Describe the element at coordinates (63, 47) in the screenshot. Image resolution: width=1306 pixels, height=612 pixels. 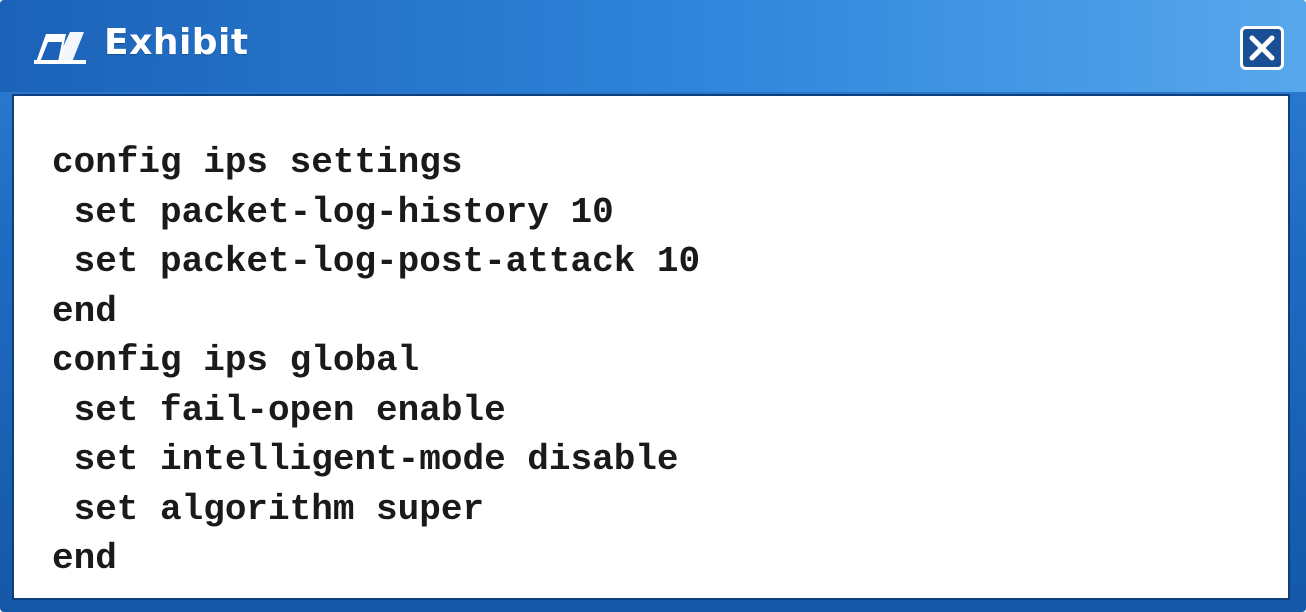
I see `exhibit-icon` at that location.